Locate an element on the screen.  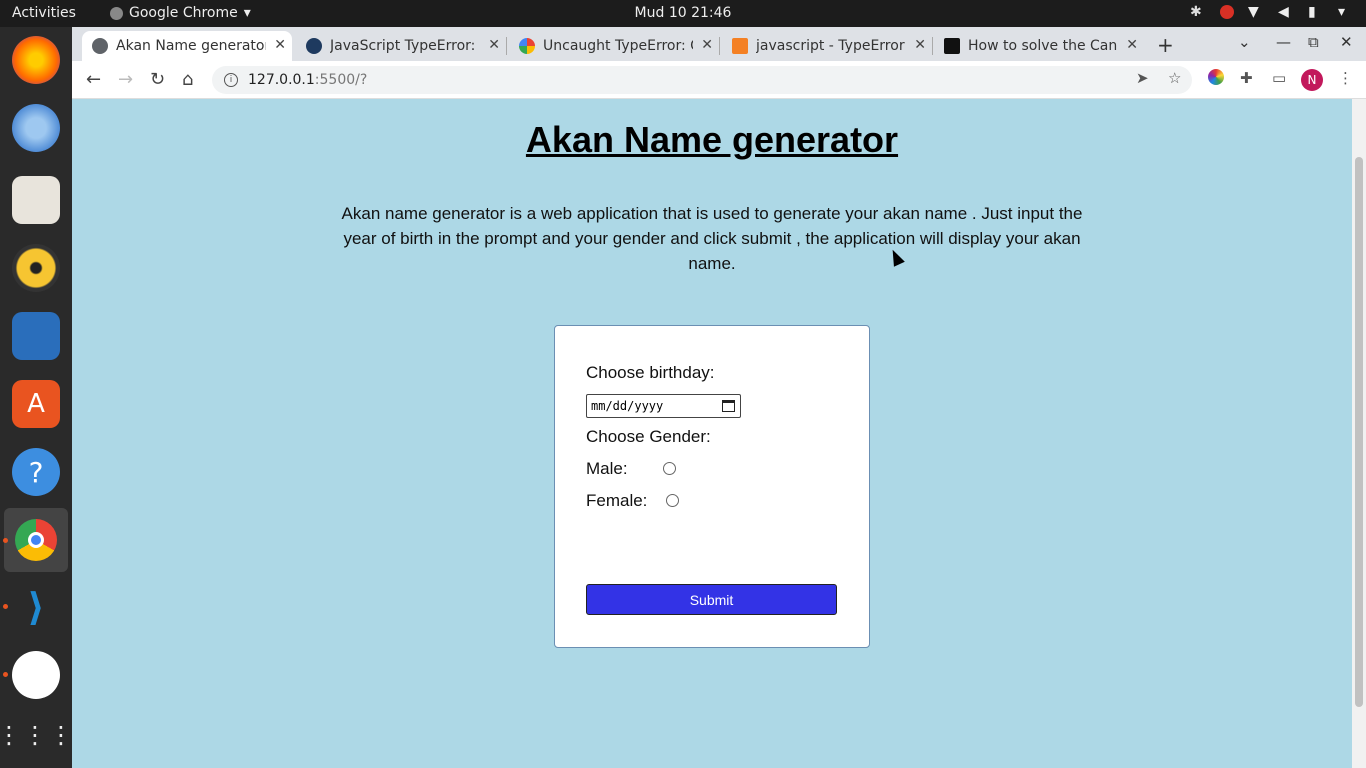
show-applications-icon: ⋮⋮⋮ is located at coordinates (36, 735).